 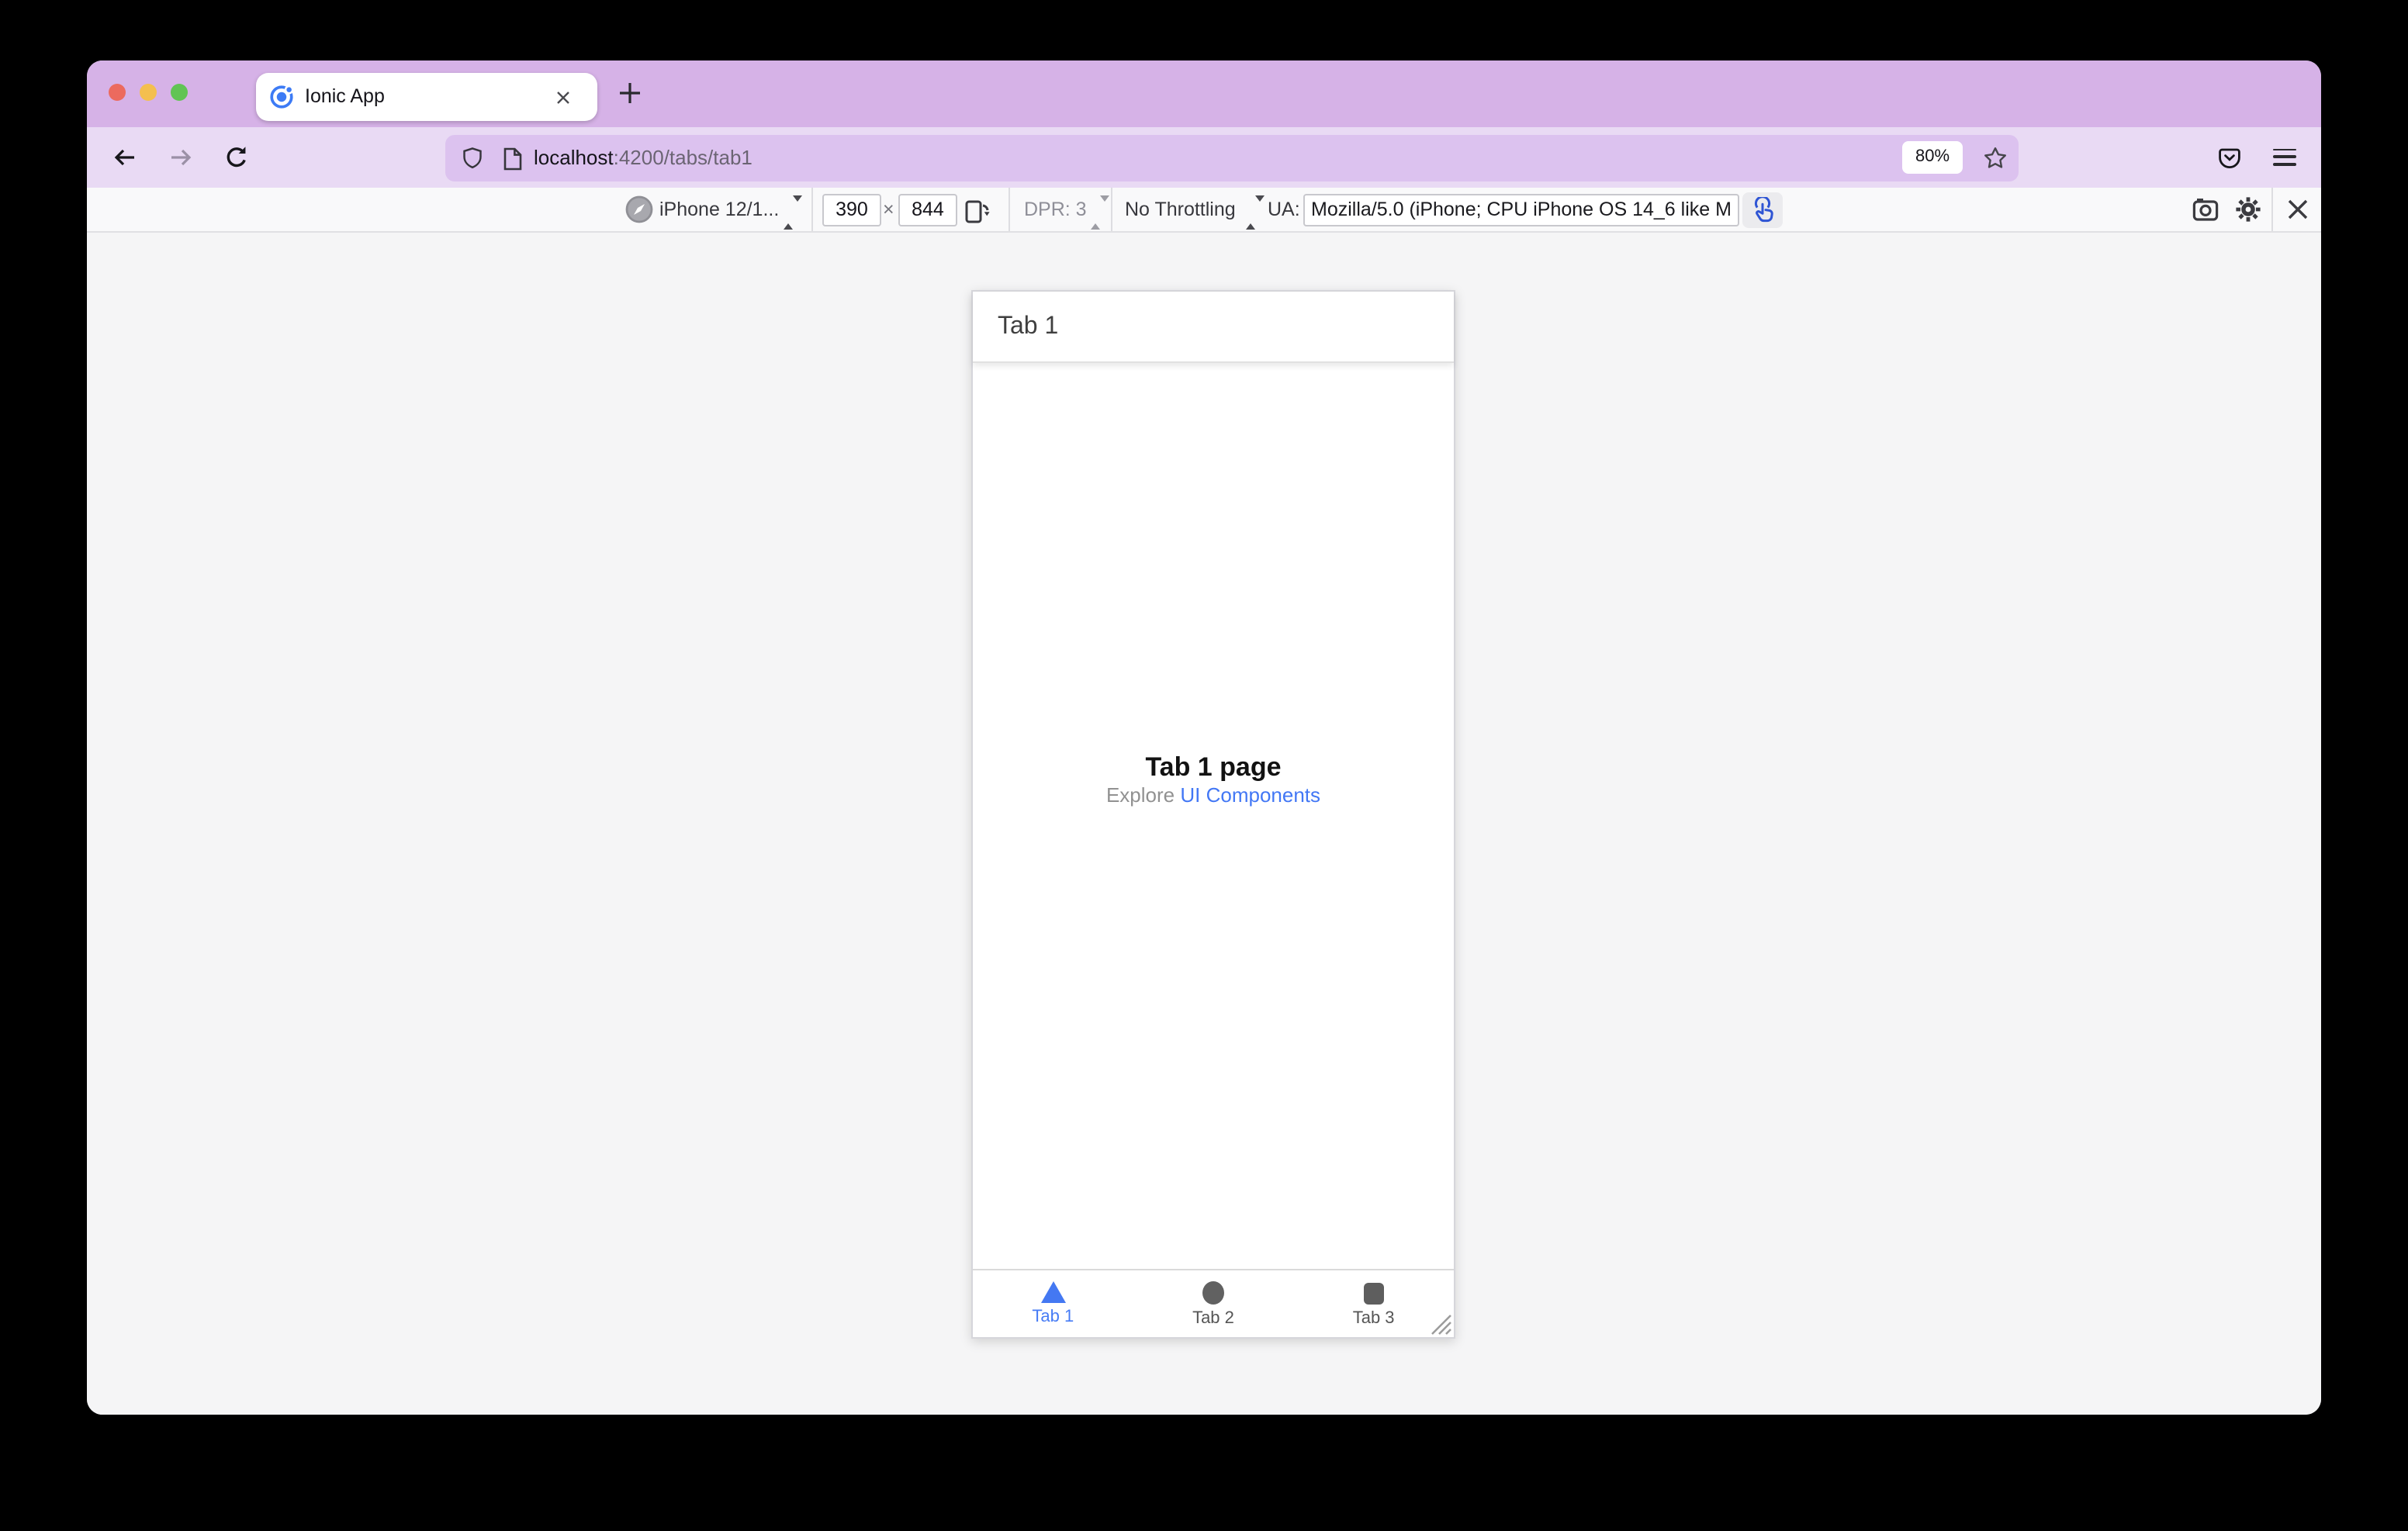 What do you see at coordinates (562, 97) in the screenshot?
I see `tab-close-icon` at bounding box center [562, 97].